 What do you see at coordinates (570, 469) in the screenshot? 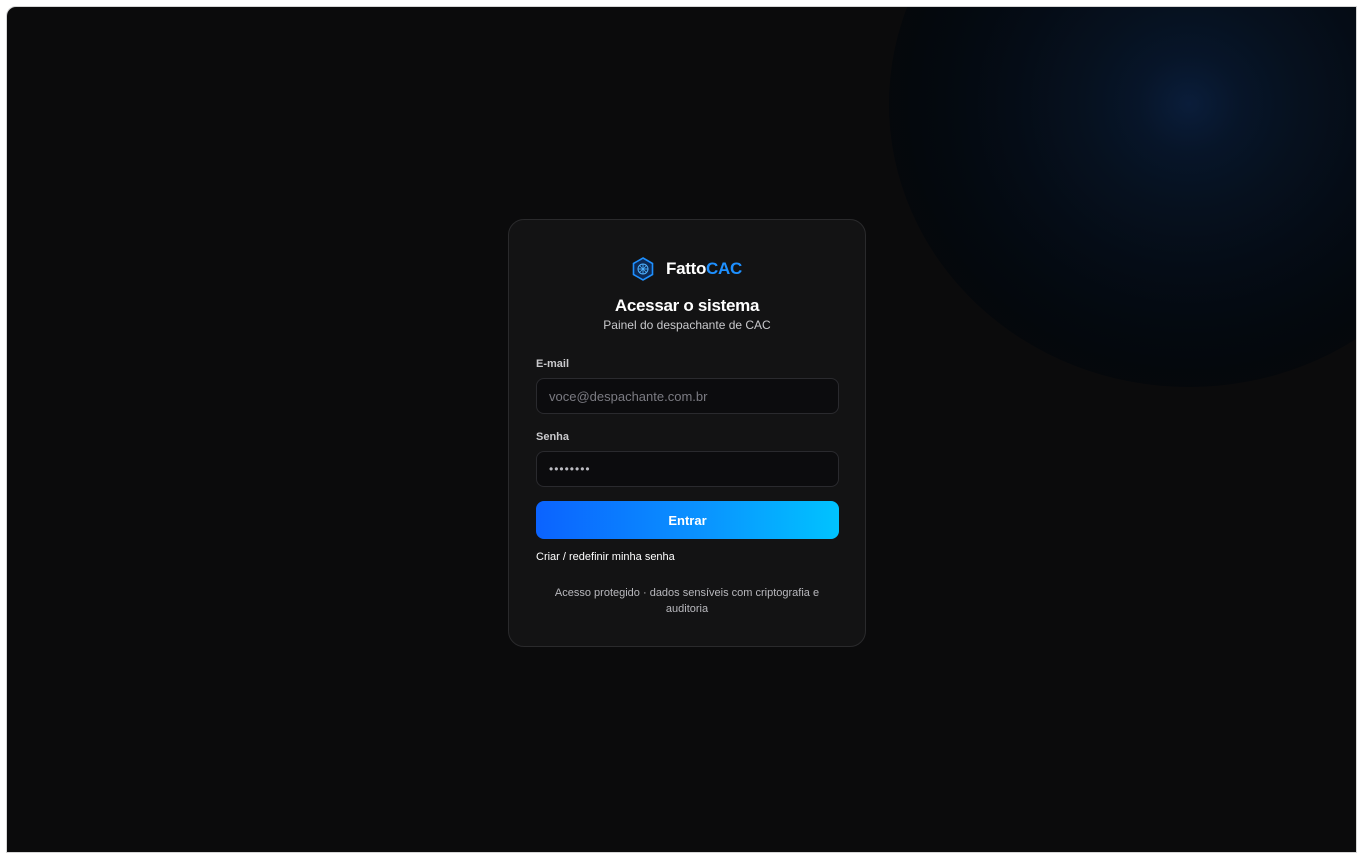
I see `password-value: ••••••••` at bounding box center [570, 469].